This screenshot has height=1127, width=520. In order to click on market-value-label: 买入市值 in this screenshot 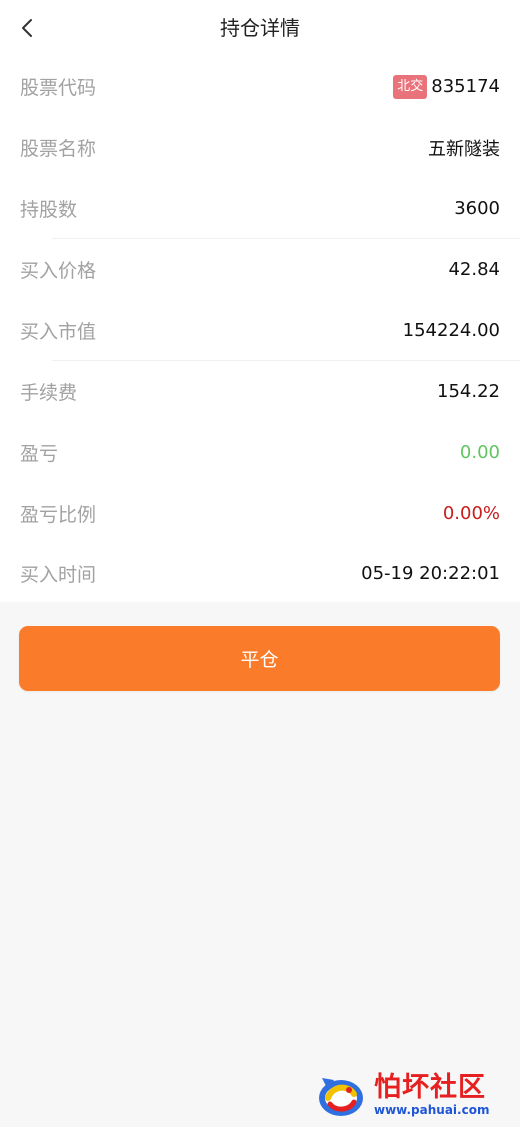, I will do `click(58, 332)`.